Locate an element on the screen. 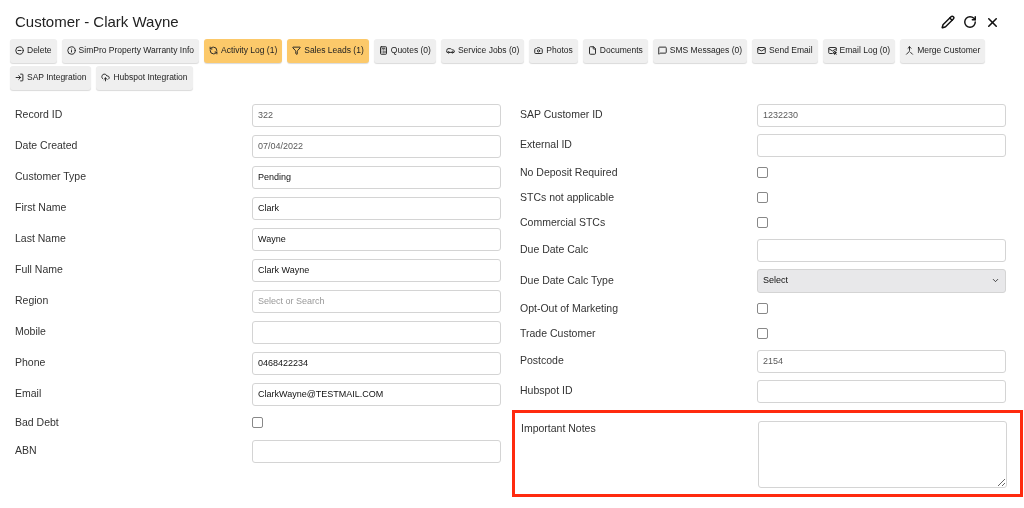 This screenshot has height=508, width=1024. field-label: External ID is located at coordinates (546, 145).